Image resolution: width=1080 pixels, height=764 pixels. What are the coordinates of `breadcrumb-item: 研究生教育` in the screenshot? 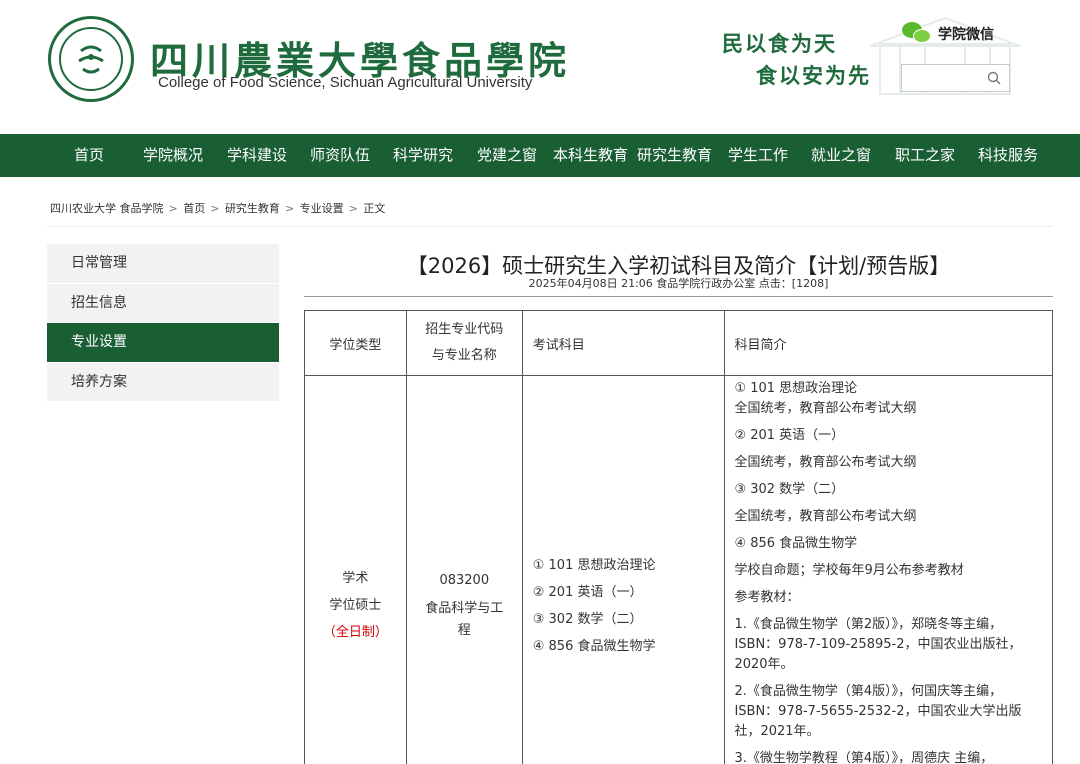 It's located at (252, 208).